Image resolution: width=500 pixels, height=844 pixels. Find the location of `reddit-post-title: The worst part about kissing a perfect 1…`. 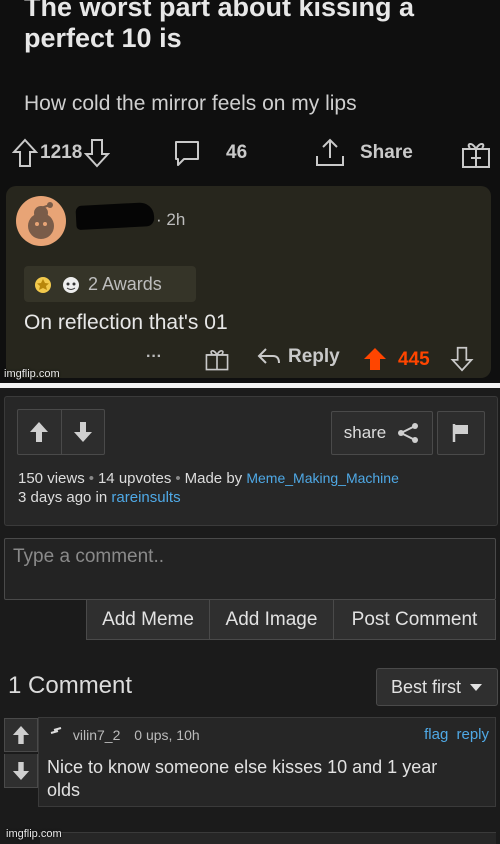

reddit-post-title: The worst part about kissing a perfect 1… is located at coordinates (219, 26).